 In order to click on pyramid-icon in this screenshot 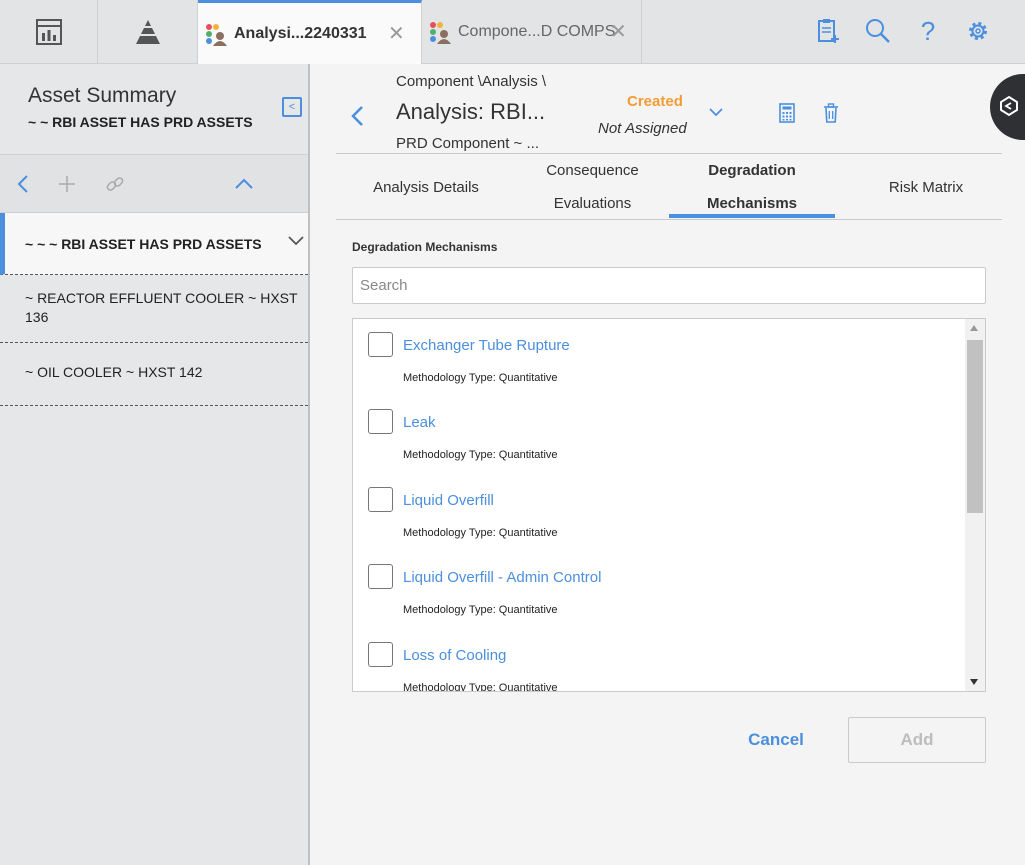, I will do `click(147, 31)`.